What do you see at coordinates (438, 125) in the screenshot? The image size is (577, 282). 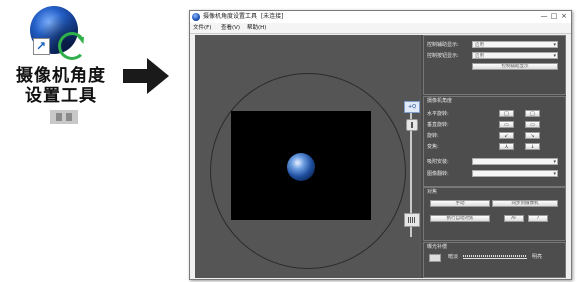 I see `tilt-label: 垂直旋转:` at bounding box center [438, 125].